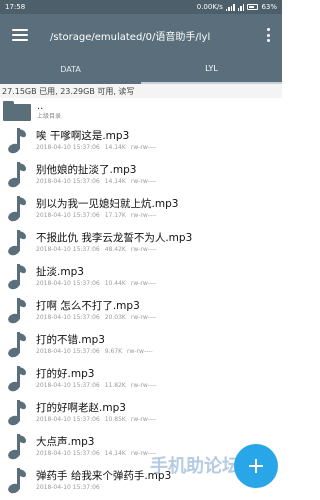  Describe the element at coordinates (115, 317) in the screenshot. I see `file-size: 20.03K` at that location.